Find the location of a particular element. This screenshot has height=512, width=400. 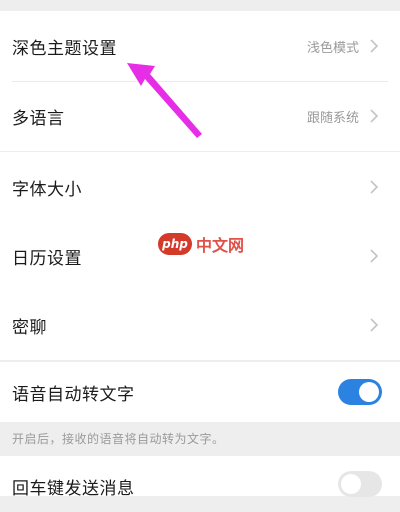

watermark-text: 中文网 is located at coordinates (220, 245).